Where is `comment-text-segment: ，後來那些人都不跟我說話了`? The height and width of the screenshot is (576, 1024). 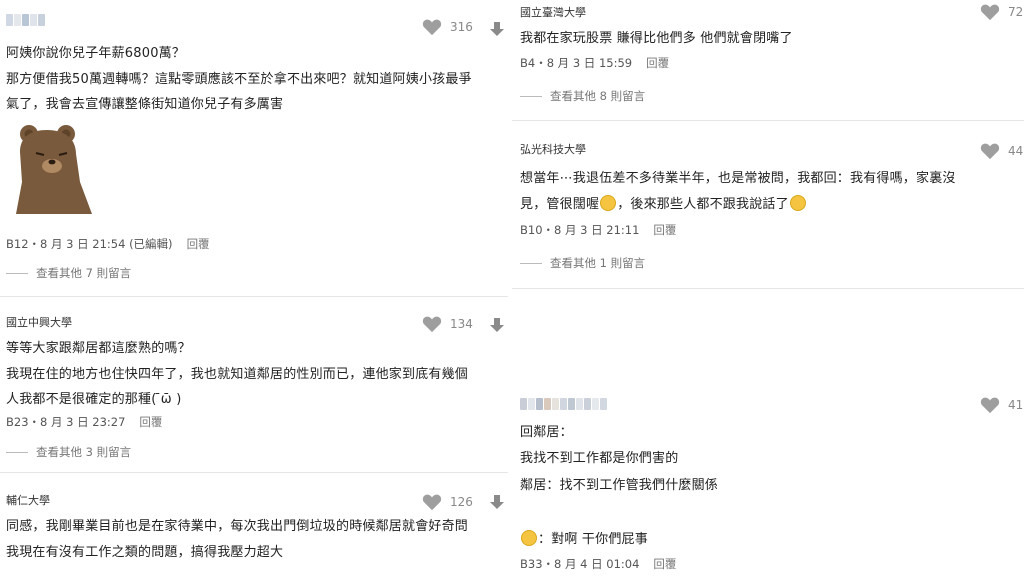
comment-text-segment: ，後來那些人都不跟我說話了 is located at coordinates (703, 204).